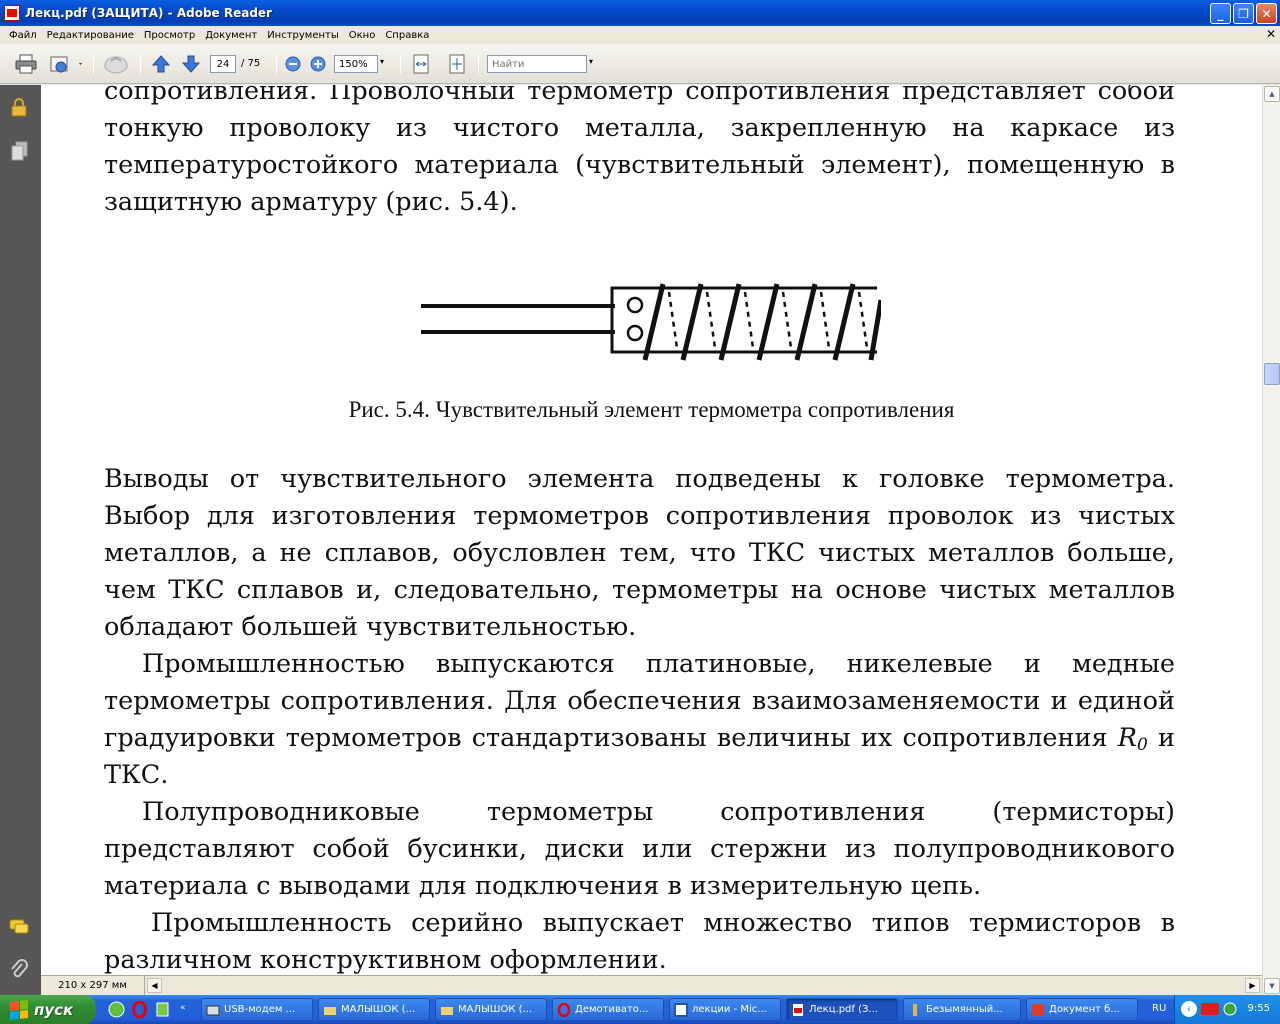 This screenshot has height=1024, width=1280. What do you see at coordinates (1252, 985) in the screenshot?
I see `hscroll-right-button: ▶` at bounding box center [1252, 985].